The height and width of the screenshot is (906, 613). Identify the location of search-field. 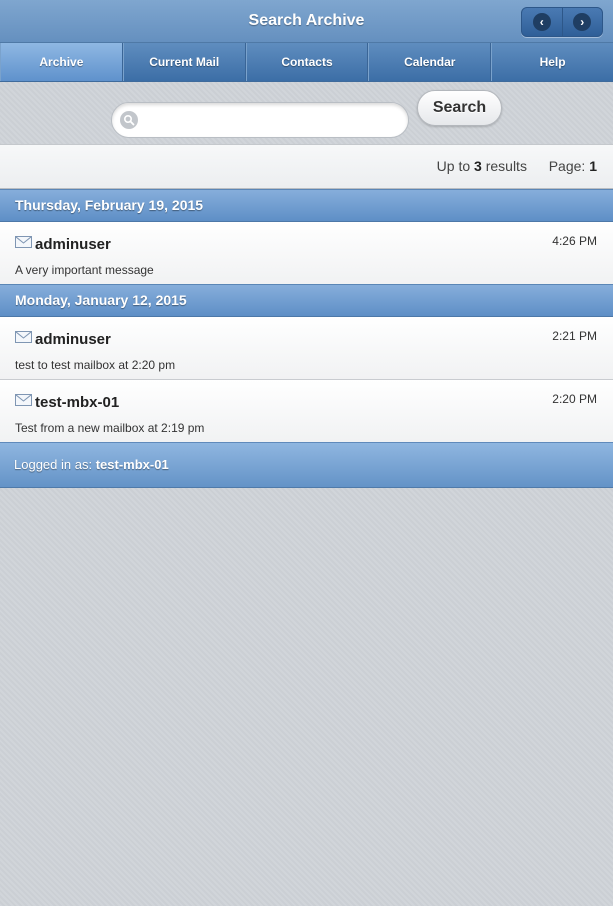
(260, 120).